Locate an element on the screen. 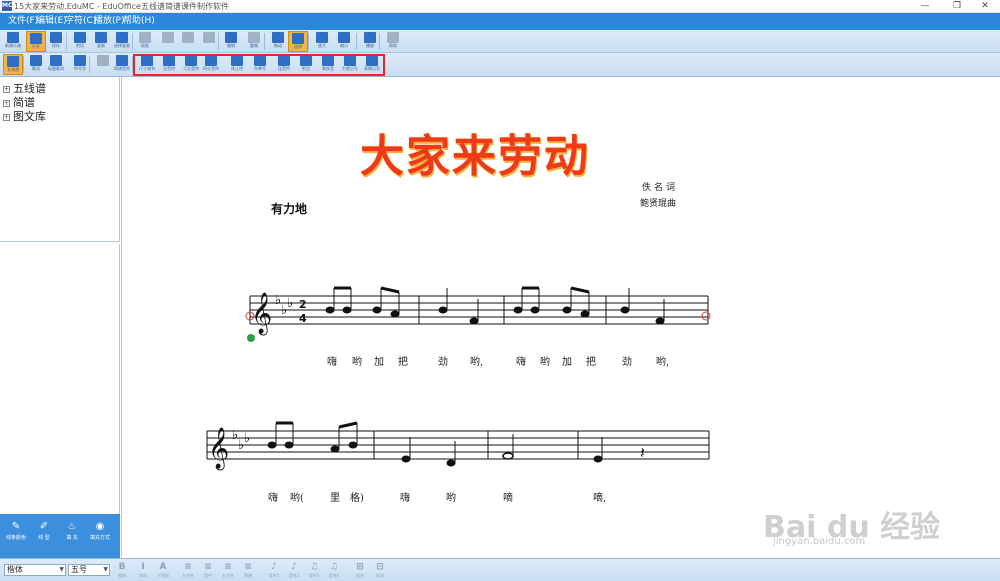  lyric-syllable: 里 is located at coordinates (335, 496).